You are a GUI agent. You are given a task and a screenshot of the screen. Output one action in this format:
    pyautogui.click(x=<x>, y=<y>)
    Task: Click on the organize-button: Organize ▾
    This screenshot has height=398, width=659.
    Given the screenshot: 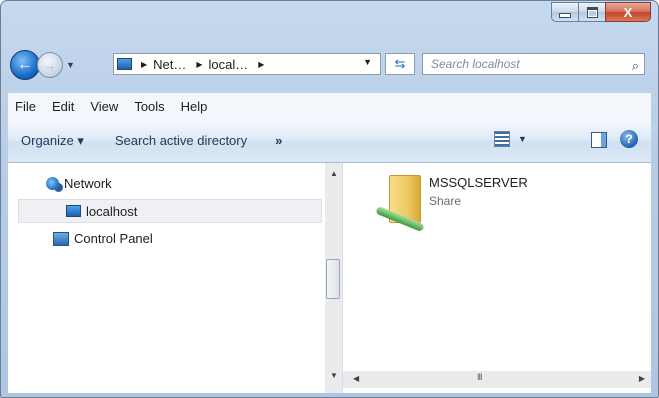 What is the action you would take?
    pyautogui.click(x=52, y=141)
    